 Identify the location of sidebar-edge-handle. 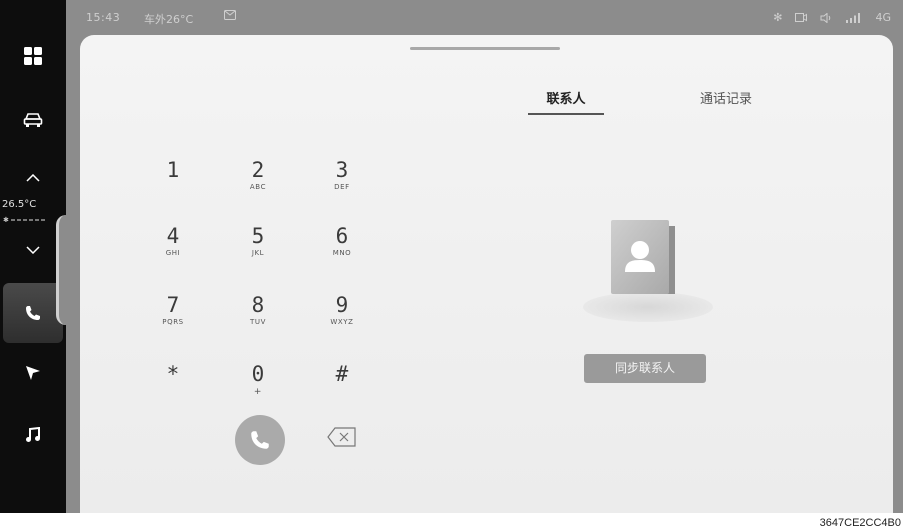
(67, 270).